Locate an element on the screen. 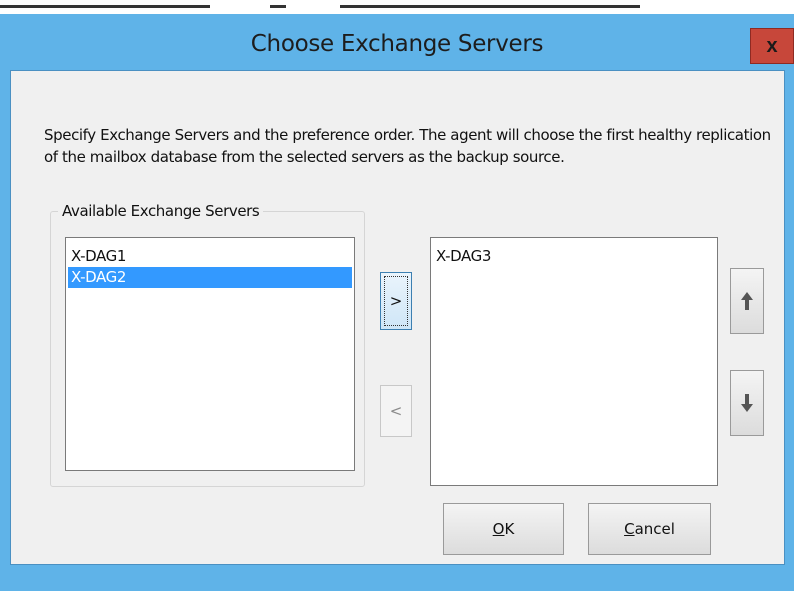  close-button: x is located at coordinates (772, 46).